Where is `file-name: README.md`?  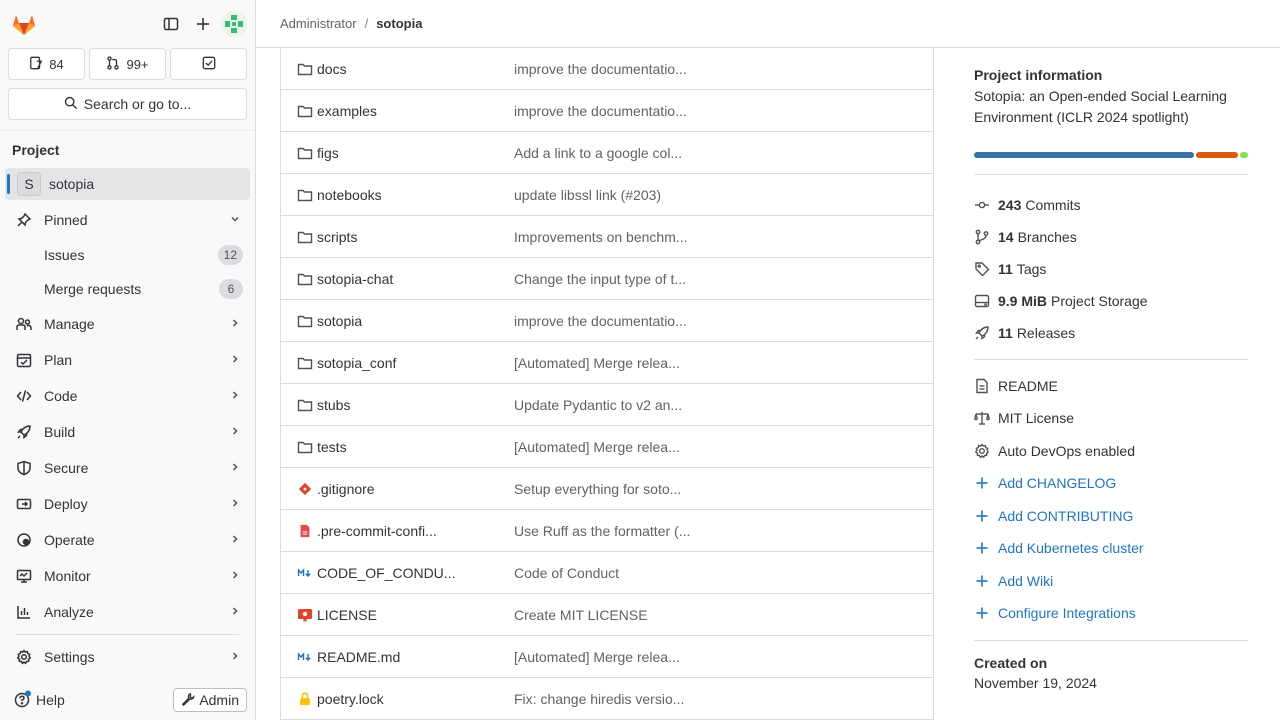
file-name: README.md is located at coordinates (358, 657).